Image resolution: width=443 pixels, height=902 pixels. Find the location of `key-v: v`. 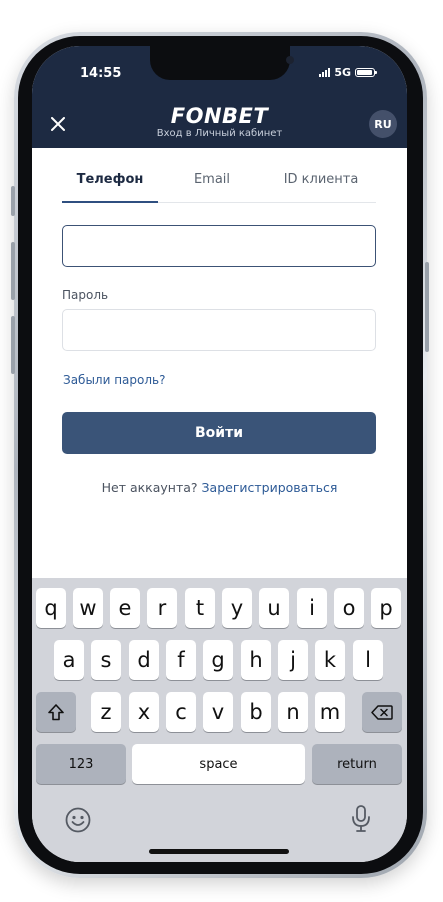

key-v: v is located at coordinates (218, 712).